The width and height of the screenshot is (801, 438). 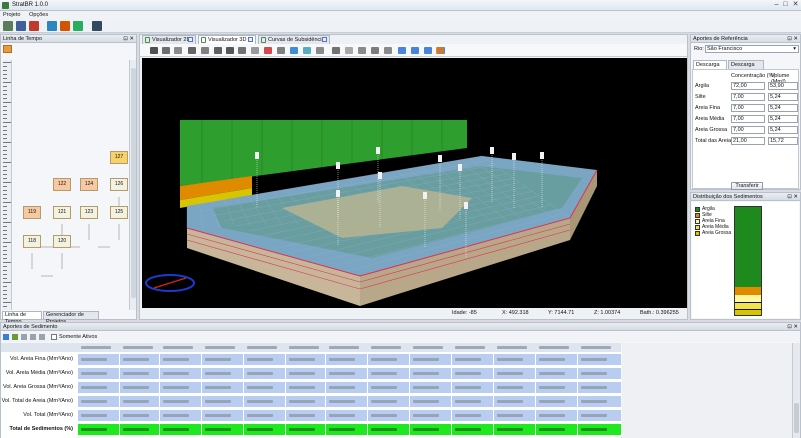 I want to click on volume-field: 53,90, so click(x=783, y=86).